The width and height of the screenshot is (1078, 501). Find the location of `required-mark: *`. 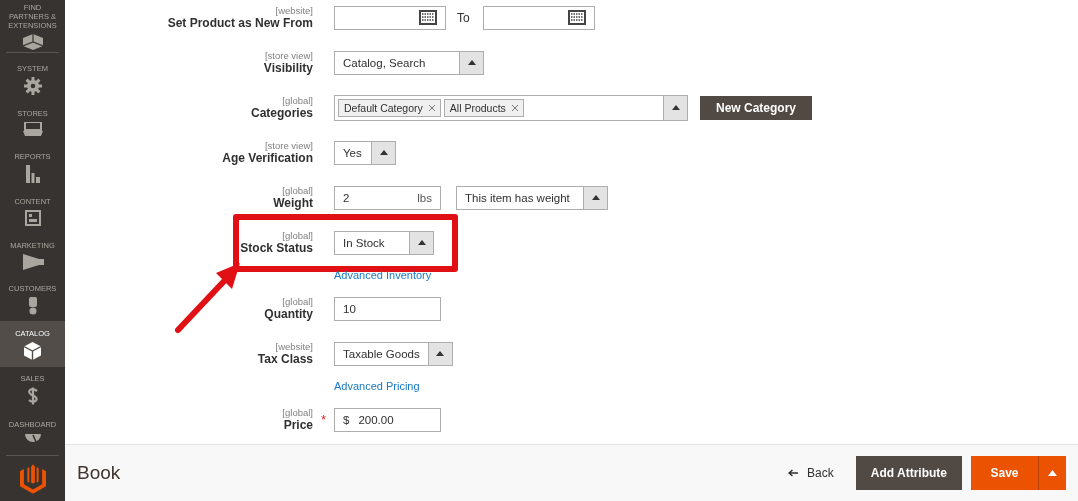

required-mark: * is located at coordinates (323, 419).